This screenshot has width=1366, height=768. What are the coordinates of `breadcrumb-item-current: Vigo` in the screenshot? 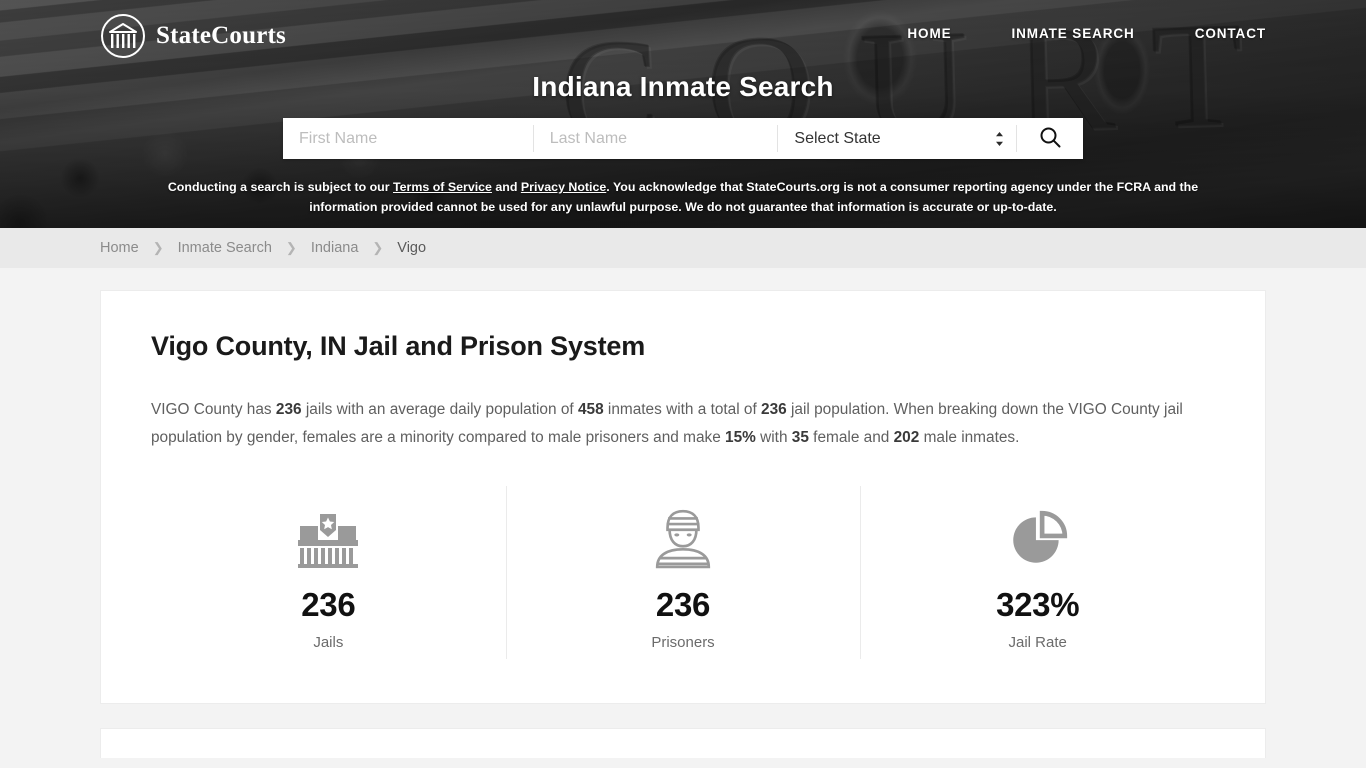 It's located at (412, 248).